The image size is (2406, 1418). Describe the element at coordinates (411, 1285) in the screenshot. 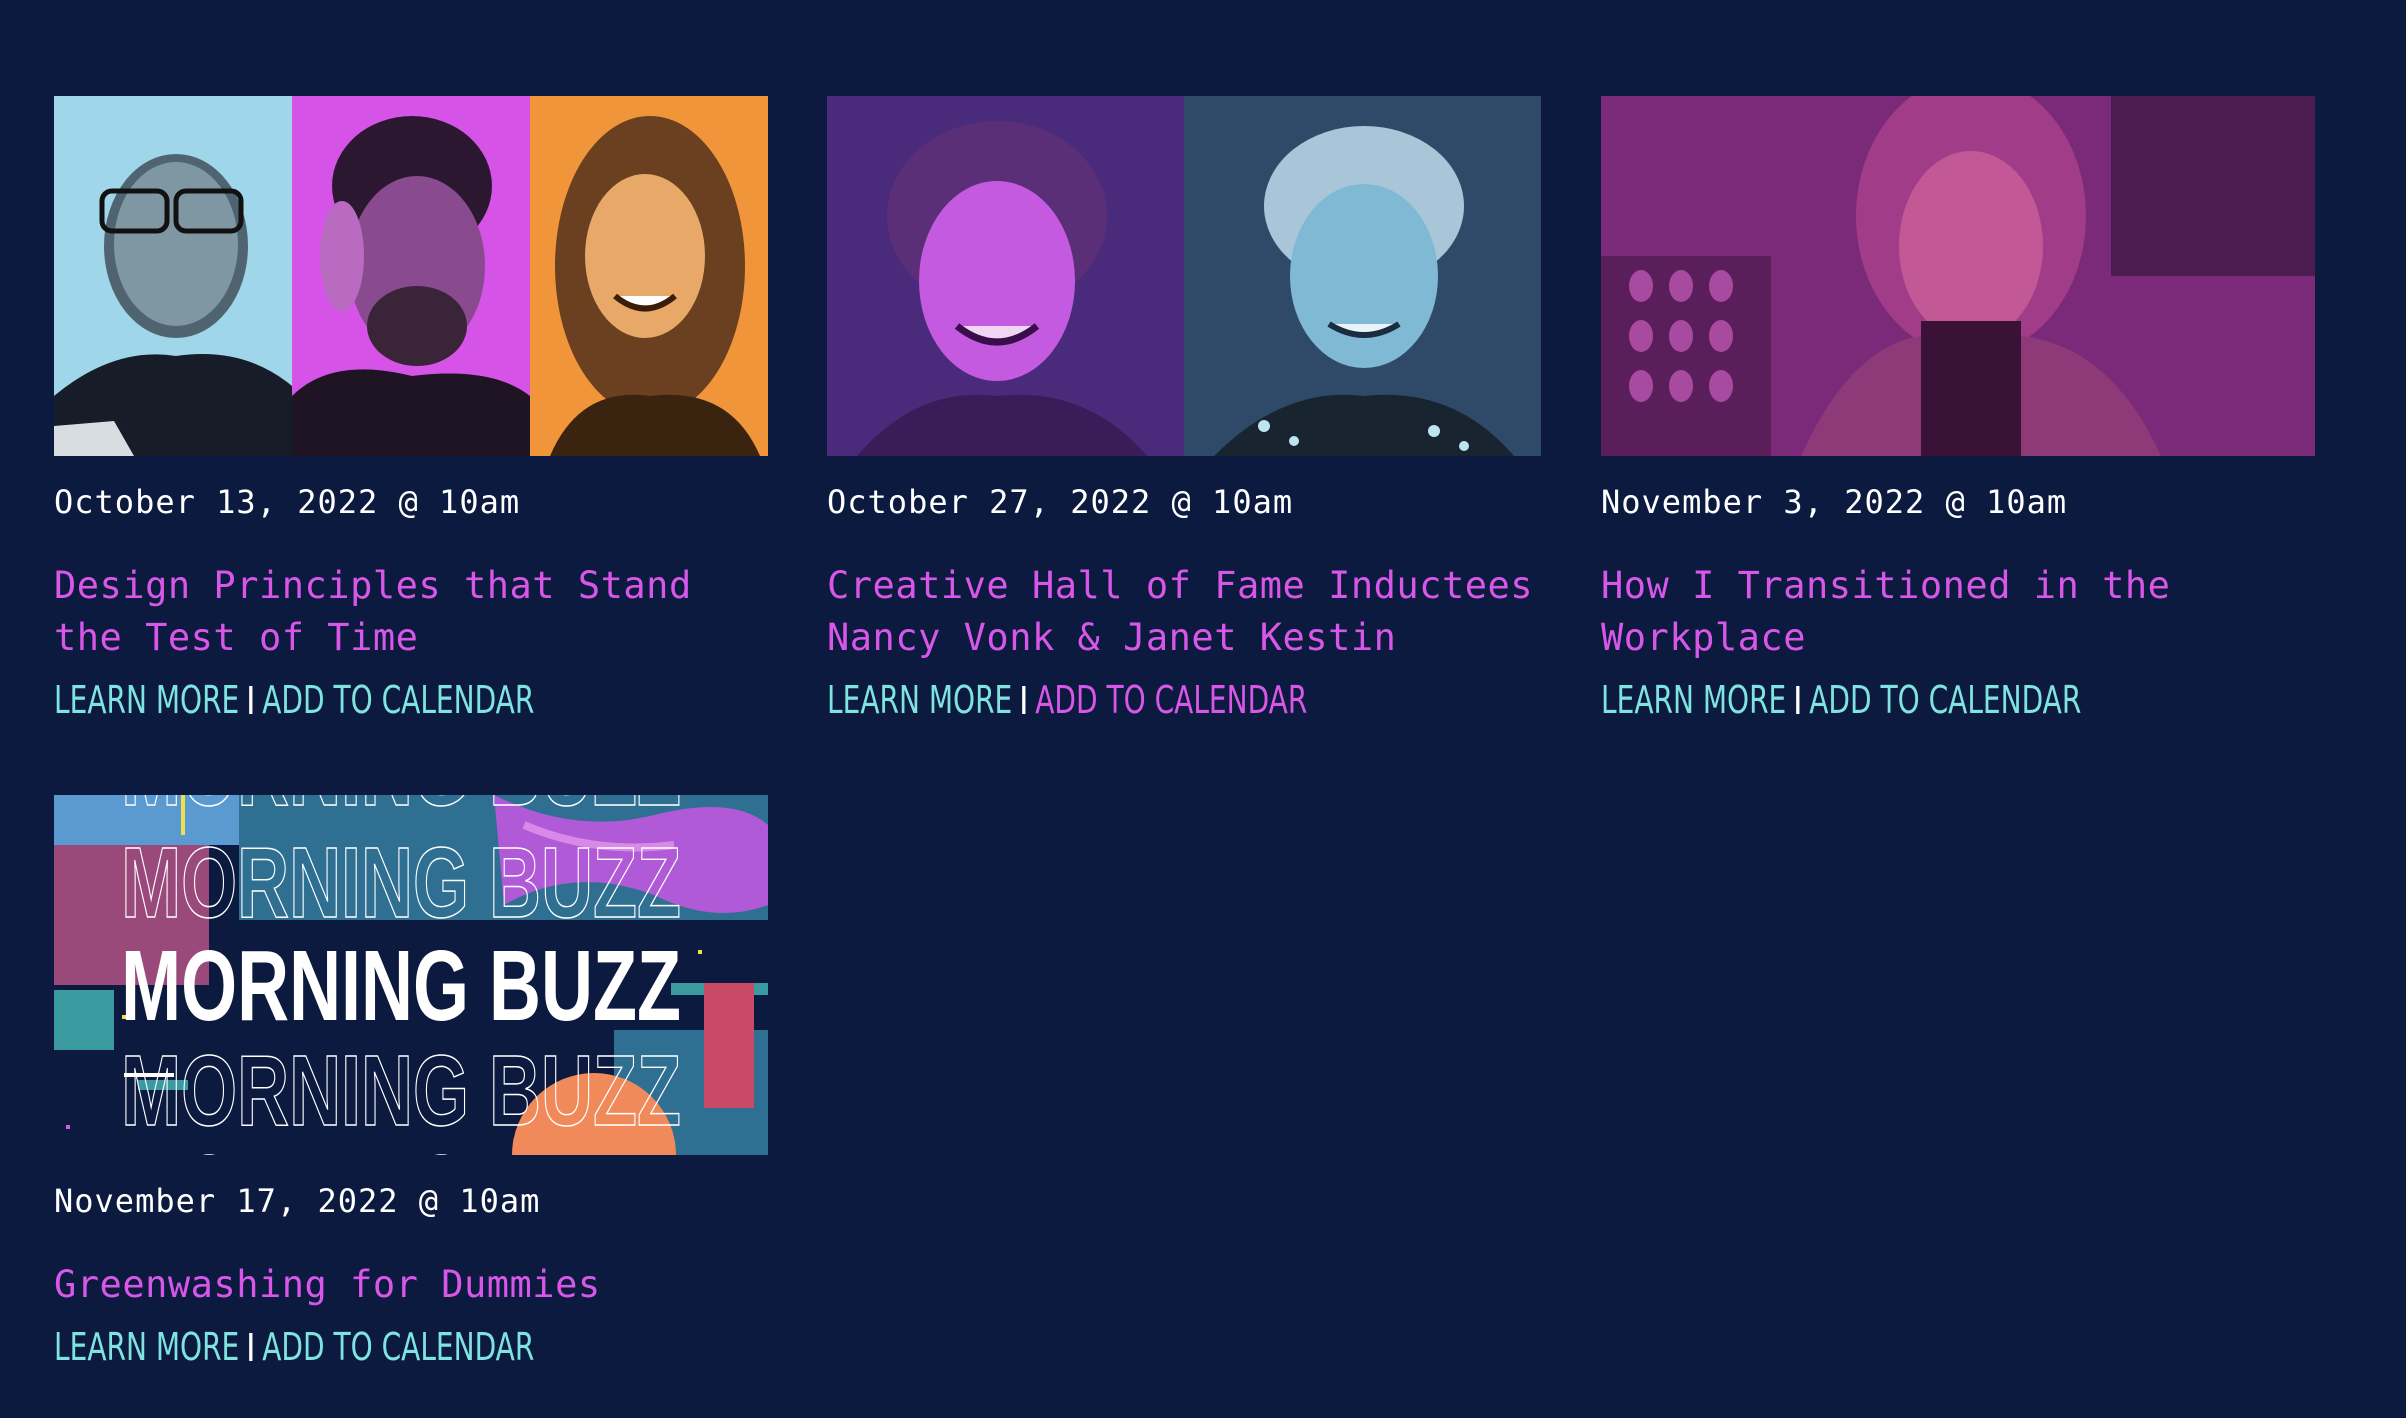

I see `event-title: Greenwashing for Dummies` at that location.